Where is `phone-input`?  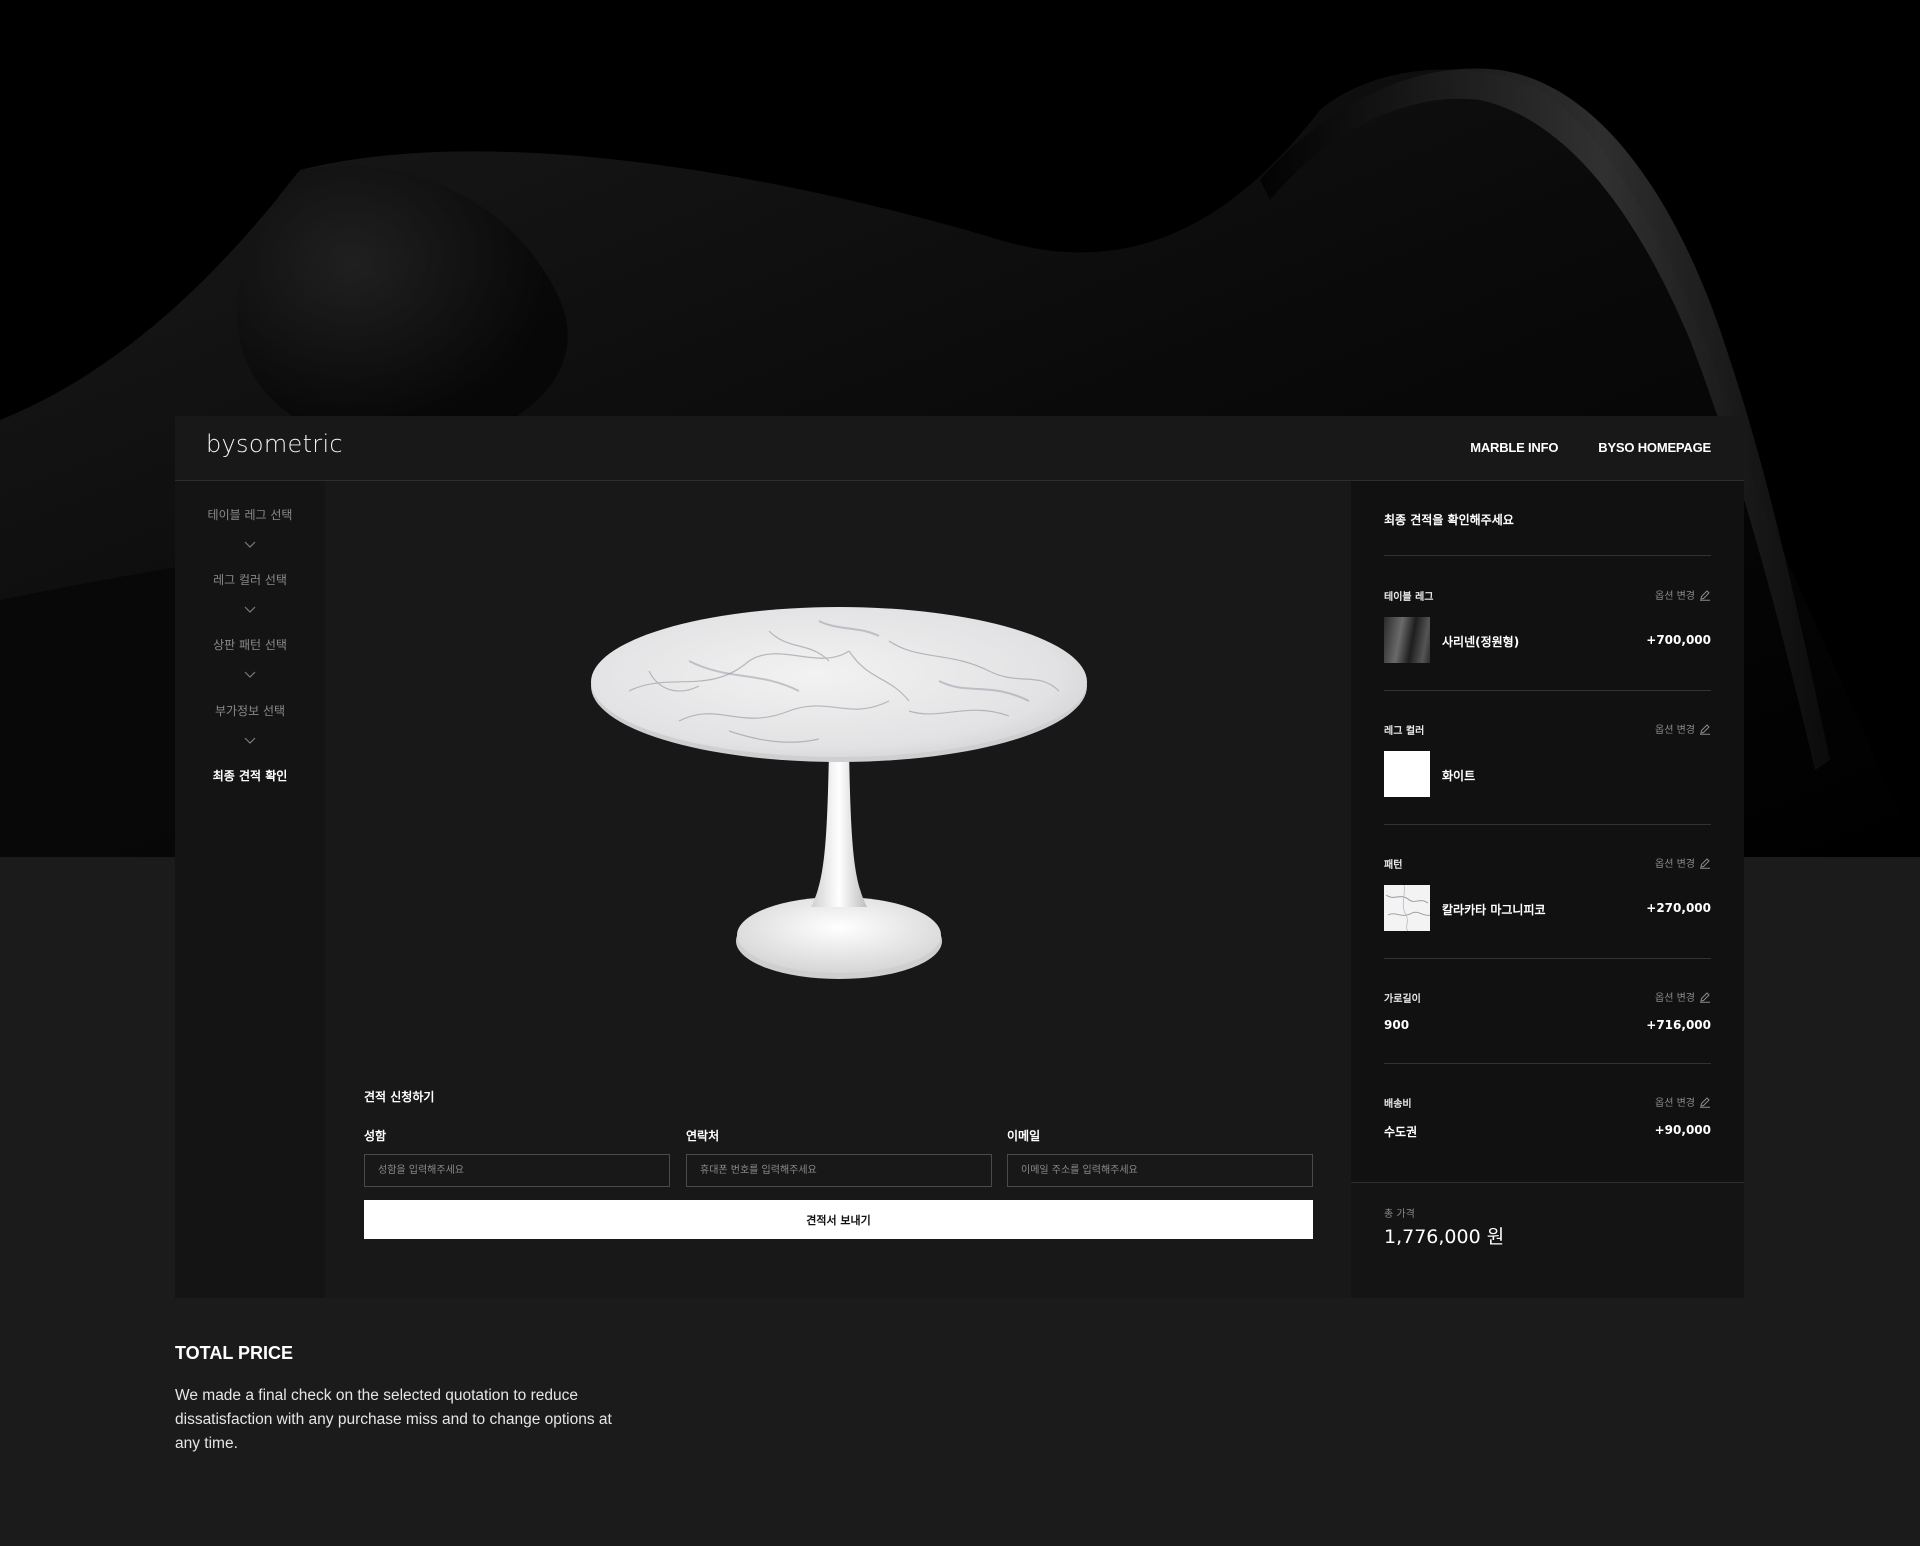
phone-input is located at coordinates (839, 1170).